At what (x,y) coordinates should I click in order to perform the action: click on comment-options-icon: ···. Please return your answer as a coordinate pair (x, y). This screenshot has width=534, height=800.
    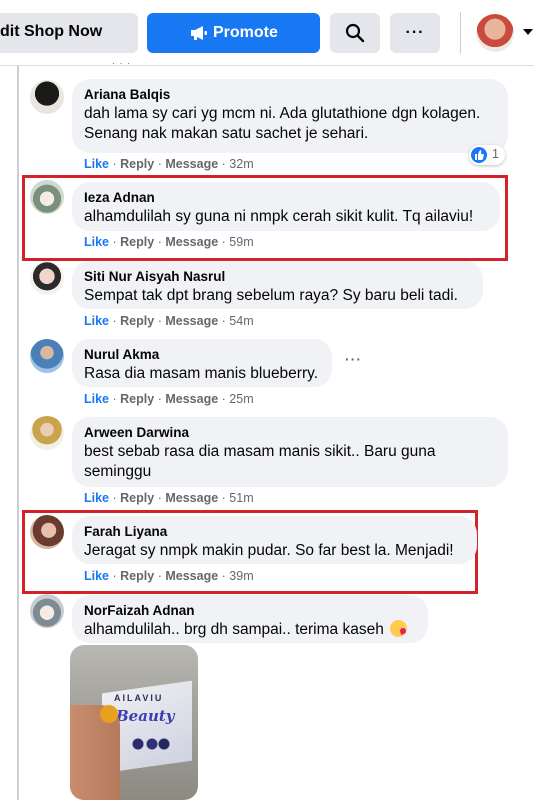
    Looking at the image, I should click on (353, 359).